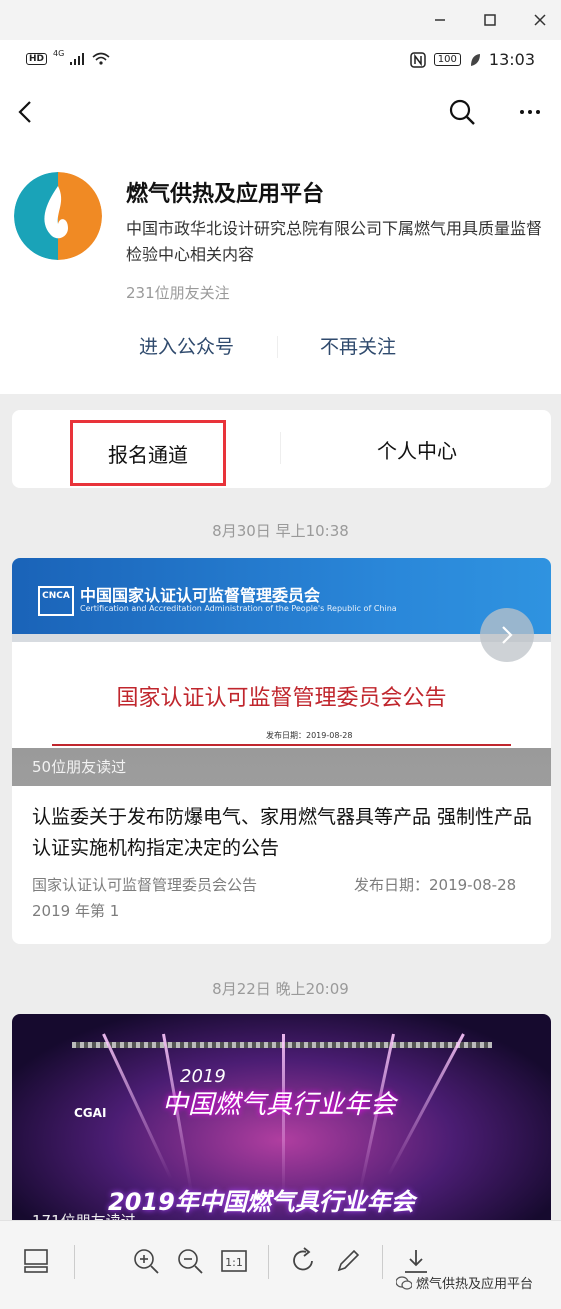  What do you see at coordinates (56, 601) in the screenshot?
I see `cnca-logo: CNCA` at bounding box center [56, 601].